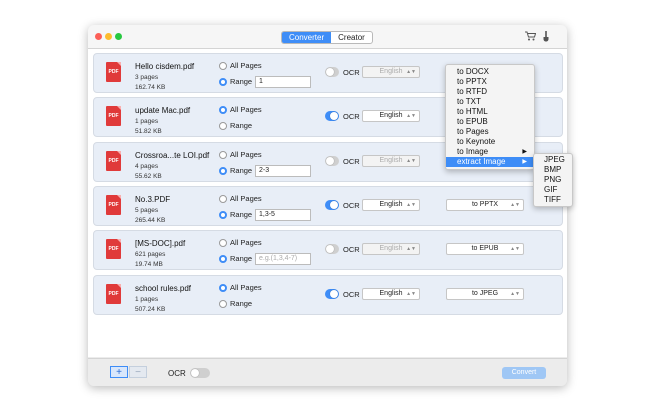 Image resolution: width=658 pixels, height=412 pixels. Describe the element at coordinates (327, 372) in the screenshot. I see `footer-bar: + − OCR Convert` at that location.